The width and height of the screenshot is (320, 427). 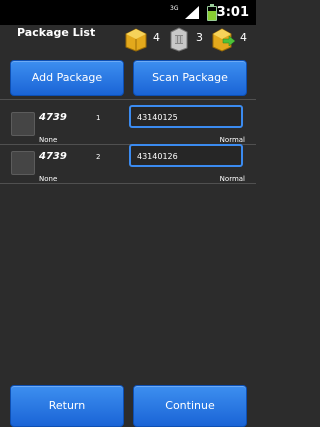 What do you see at coordinates (243, 37) in the screenshot?
I see `delivered-count: 4` at bounding box center [243, 37].